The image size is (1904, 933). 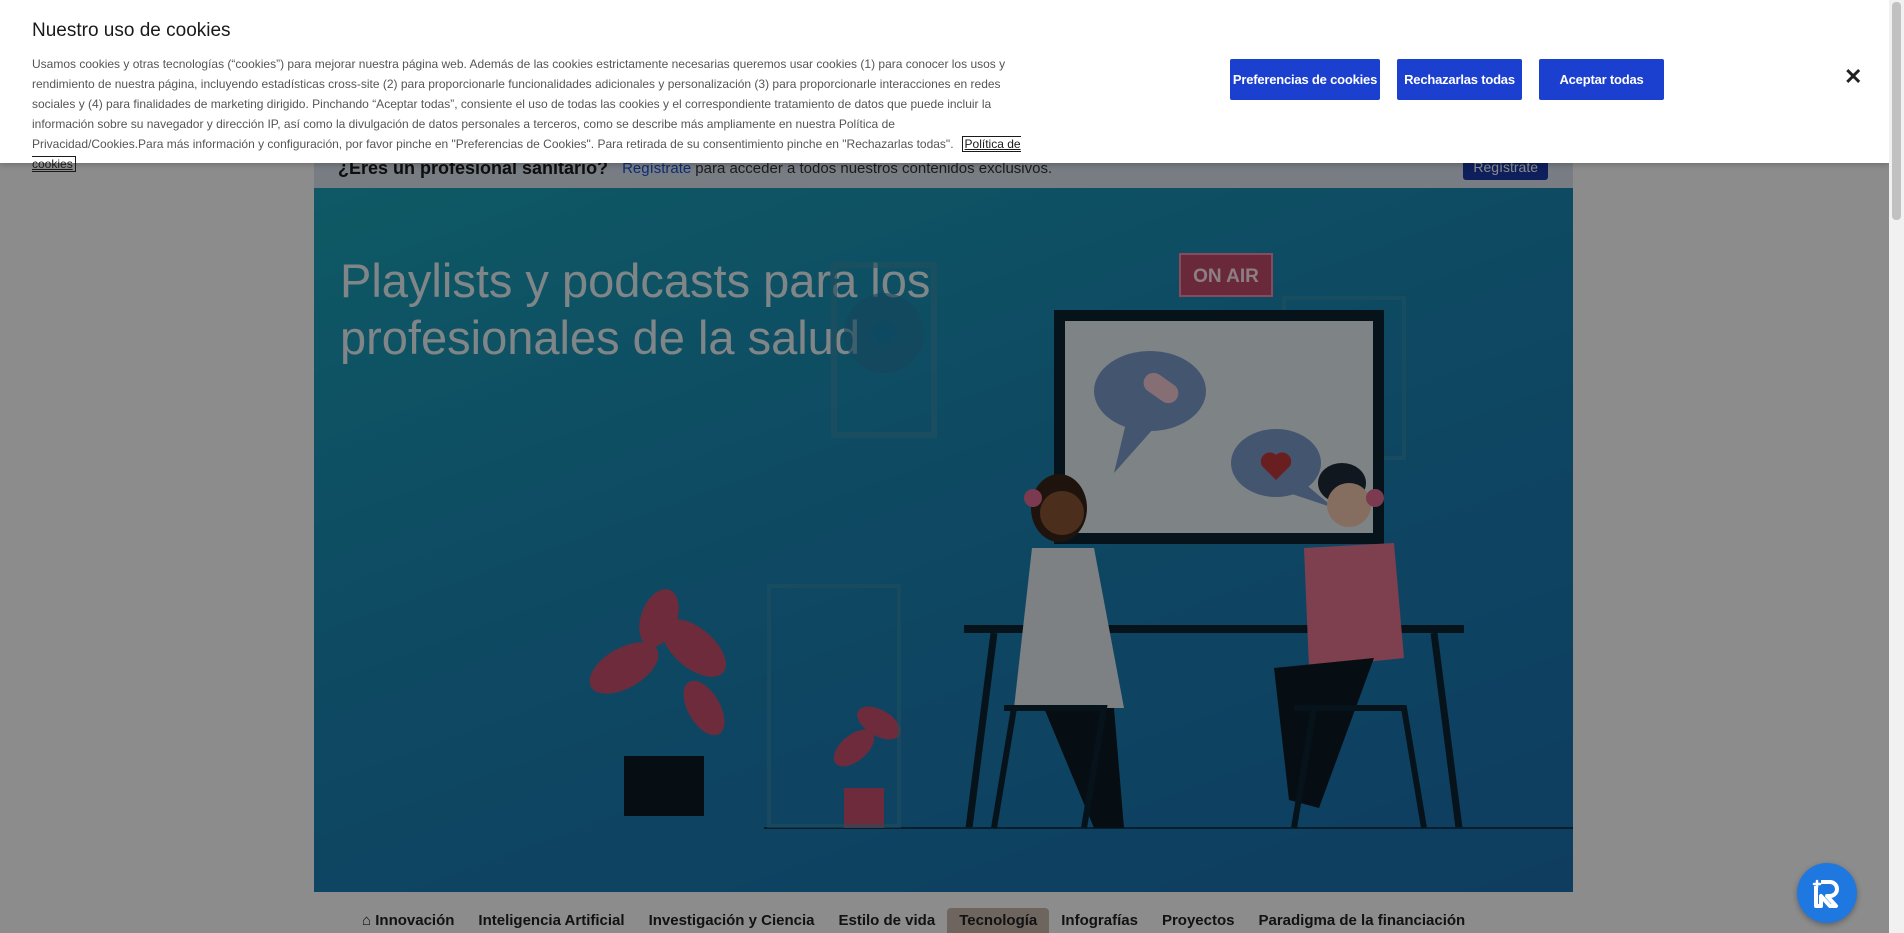 What do you see at coordinates (1459, 79) in the screenshot?
I see `reject-all-button: Rechazarlas todas` at bounding box center [1459, 79].